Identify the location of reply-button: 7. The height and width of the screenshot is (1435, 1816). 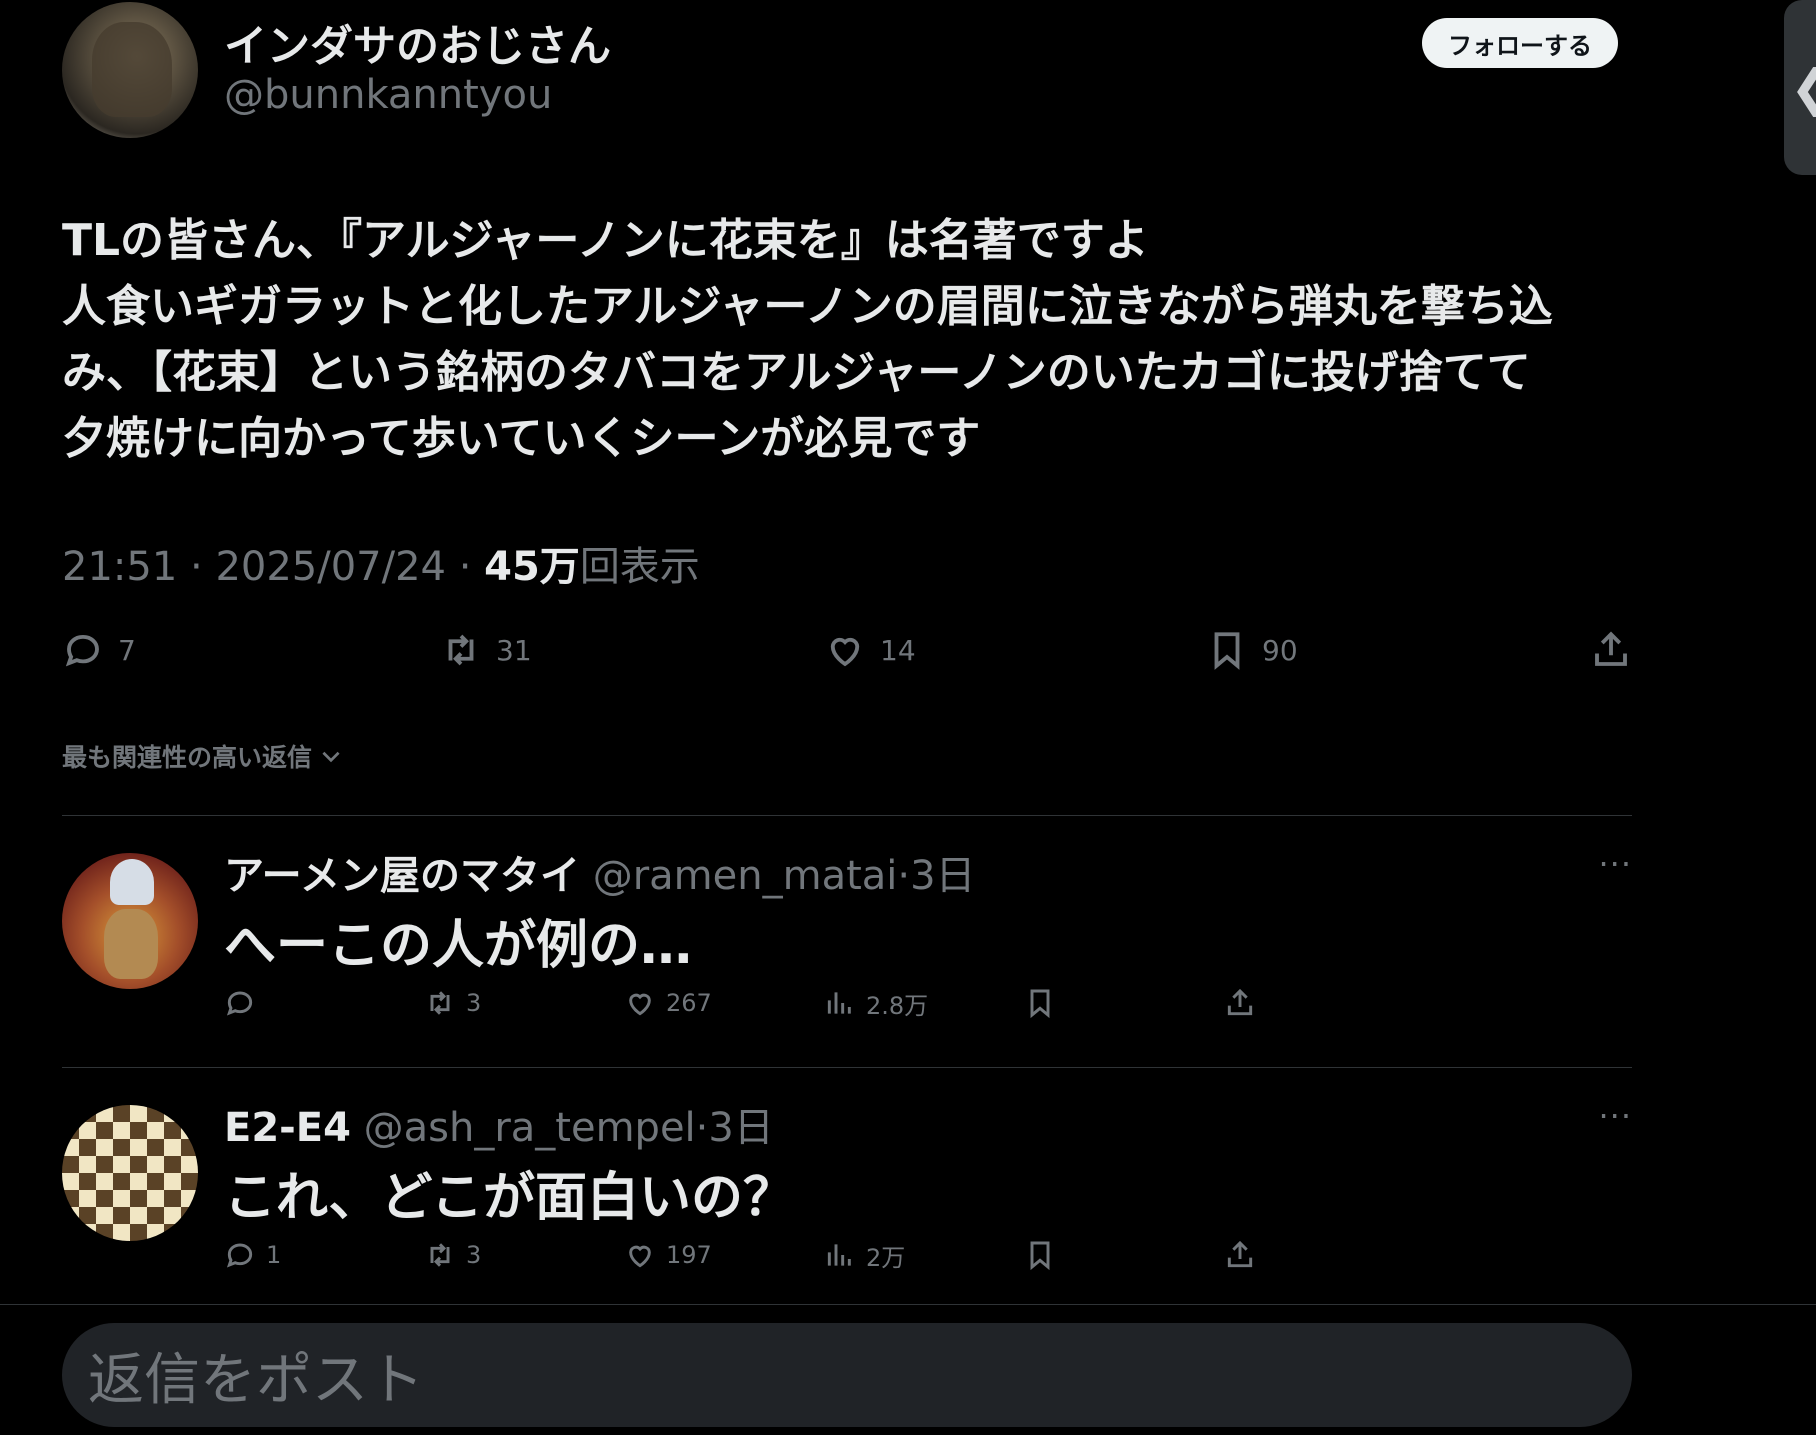
(99, 650).